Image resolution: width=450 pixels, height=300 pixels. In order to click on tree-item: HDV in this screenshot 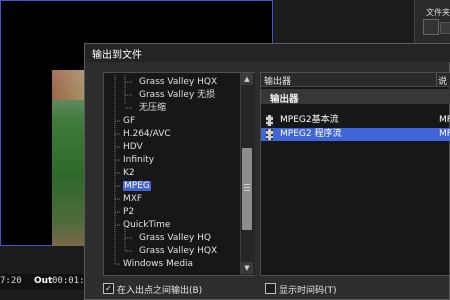, I will do `click(133, 147)`.